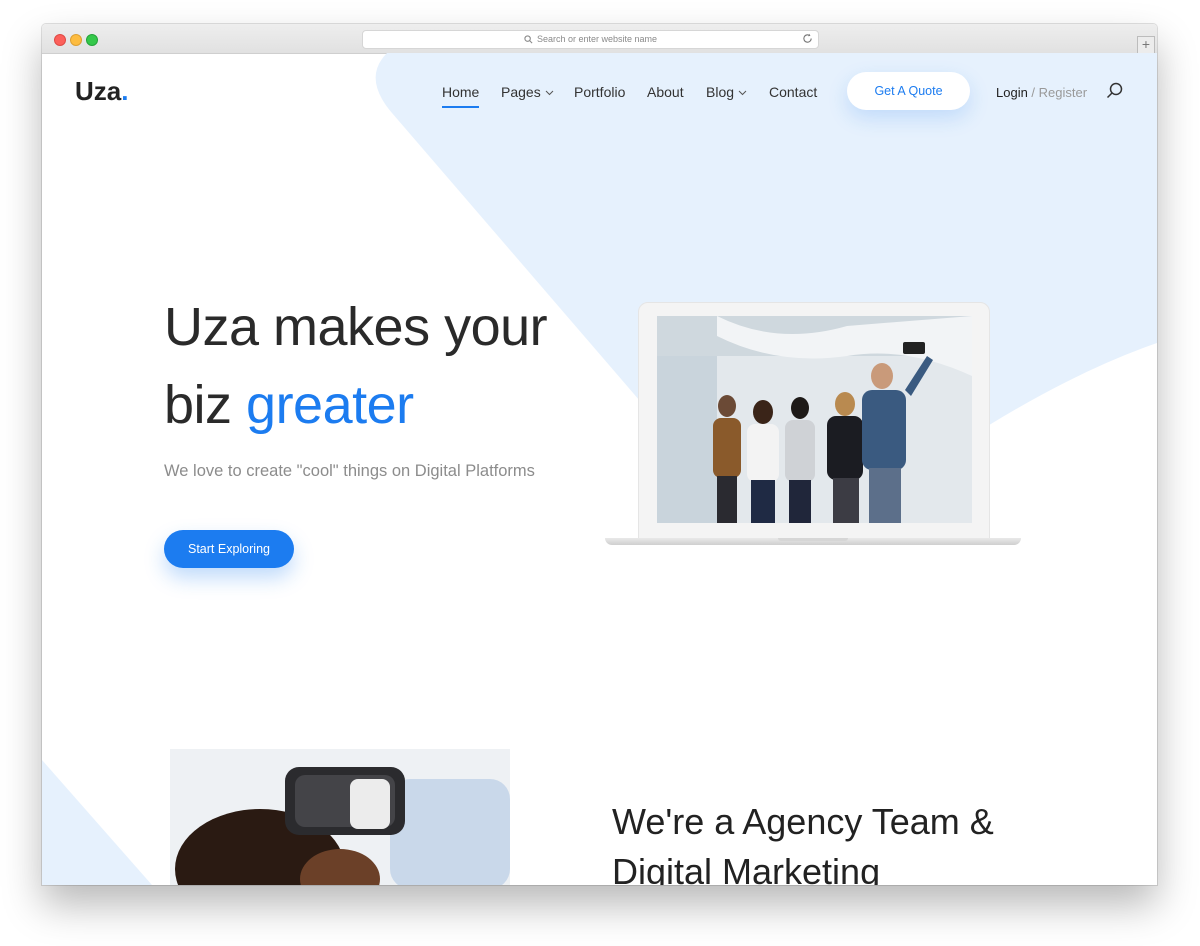  I want to click on hero-title-line2: biz greater, so click(394, 405).